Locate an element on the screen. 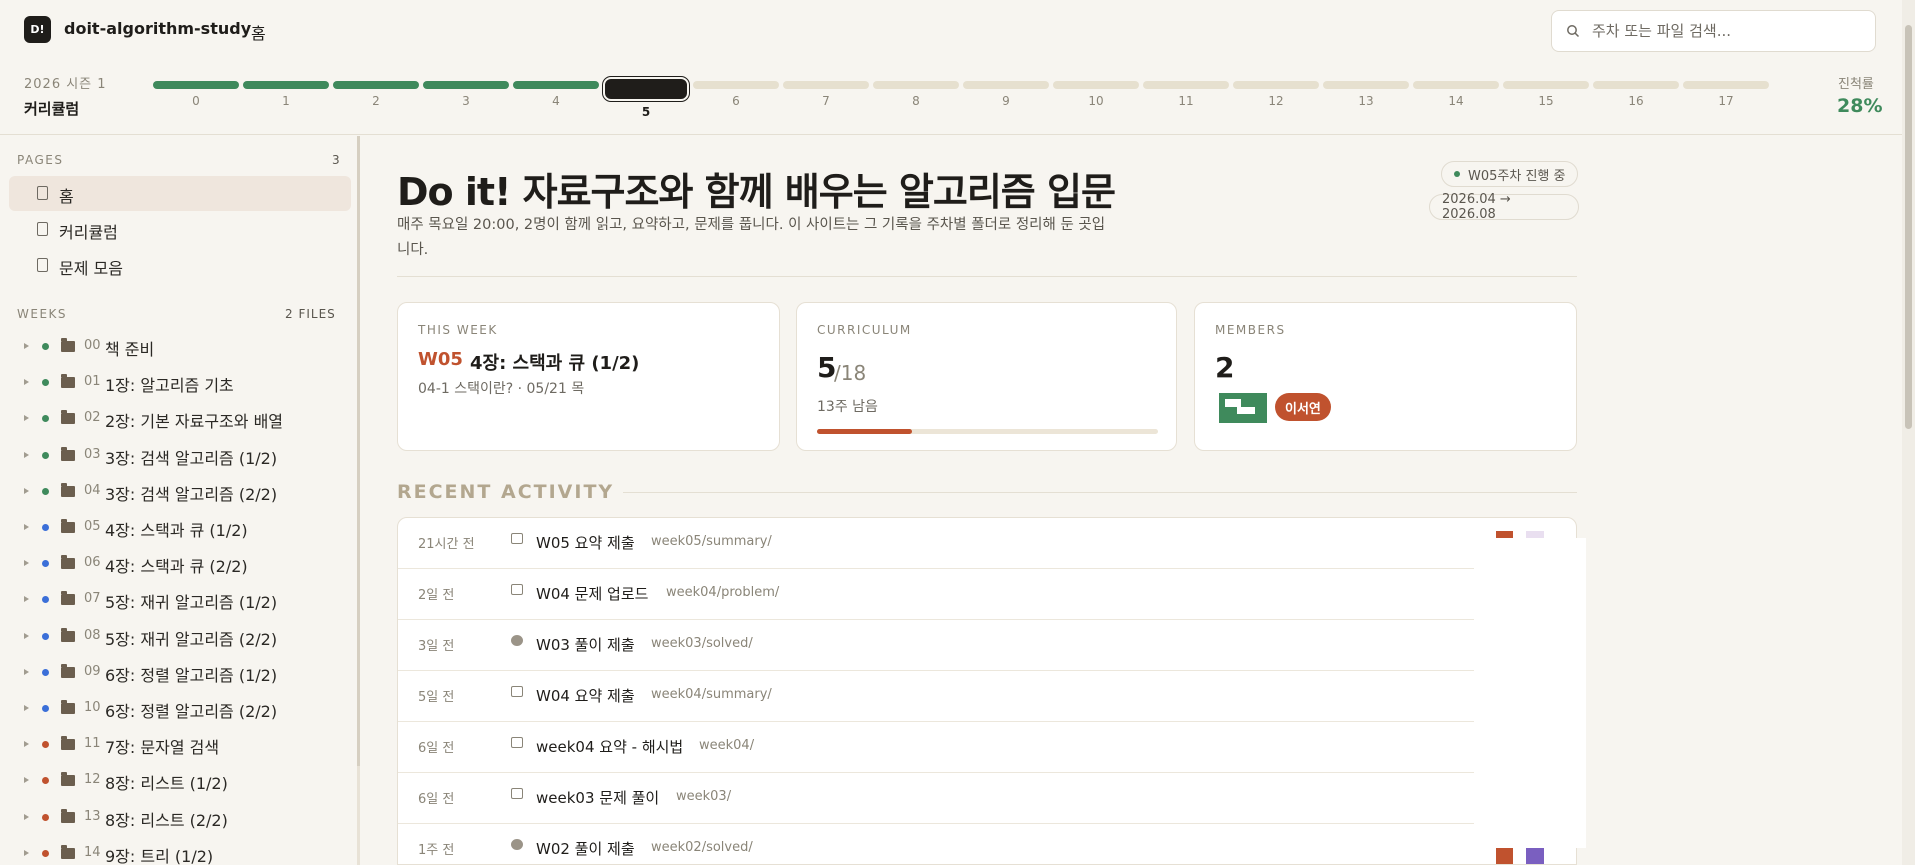  activity-title: W04 문제 업로드 is located at coordinates (592, 593).